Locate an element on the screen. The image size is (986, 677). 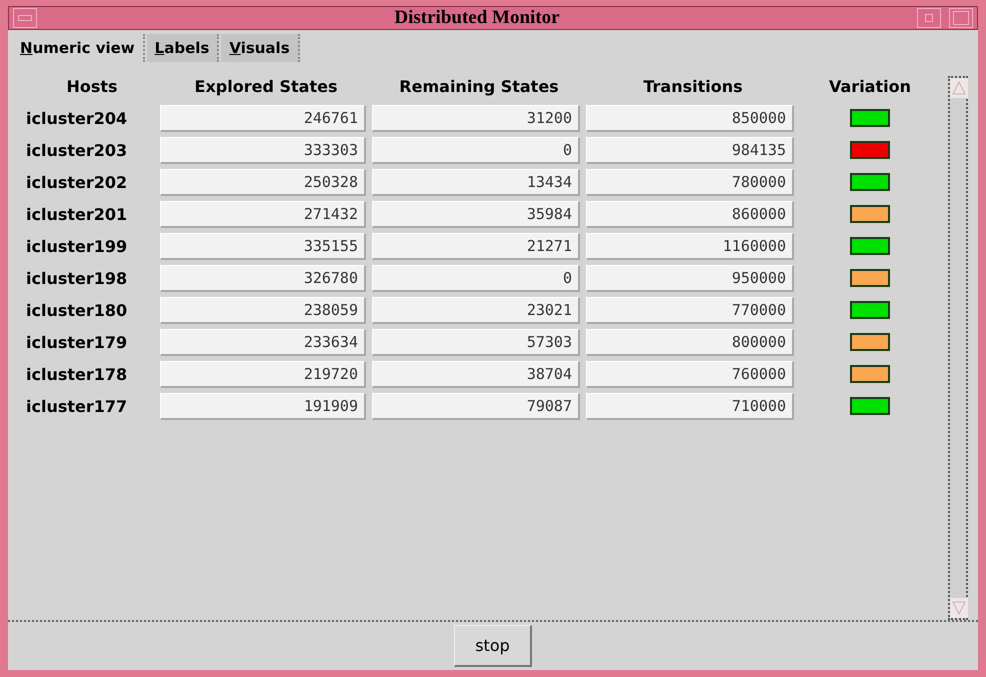
scroll-down-icon is located at coordinates (959, 608).